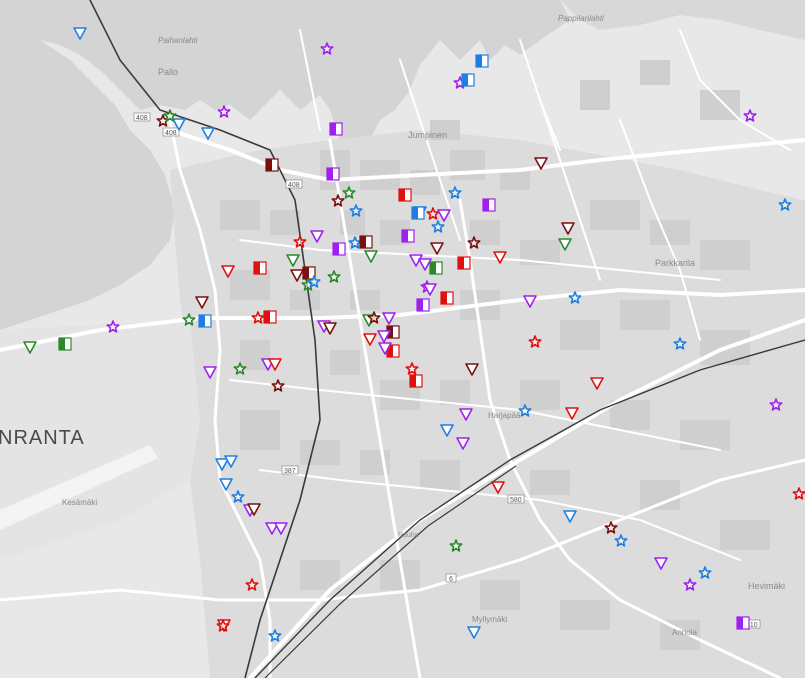 This screenshot has width=805, height=678. What do you see at coordinates (684, 632) in the screenshot?
I see `label-annola: Annola` at bounding box center [684, 632].